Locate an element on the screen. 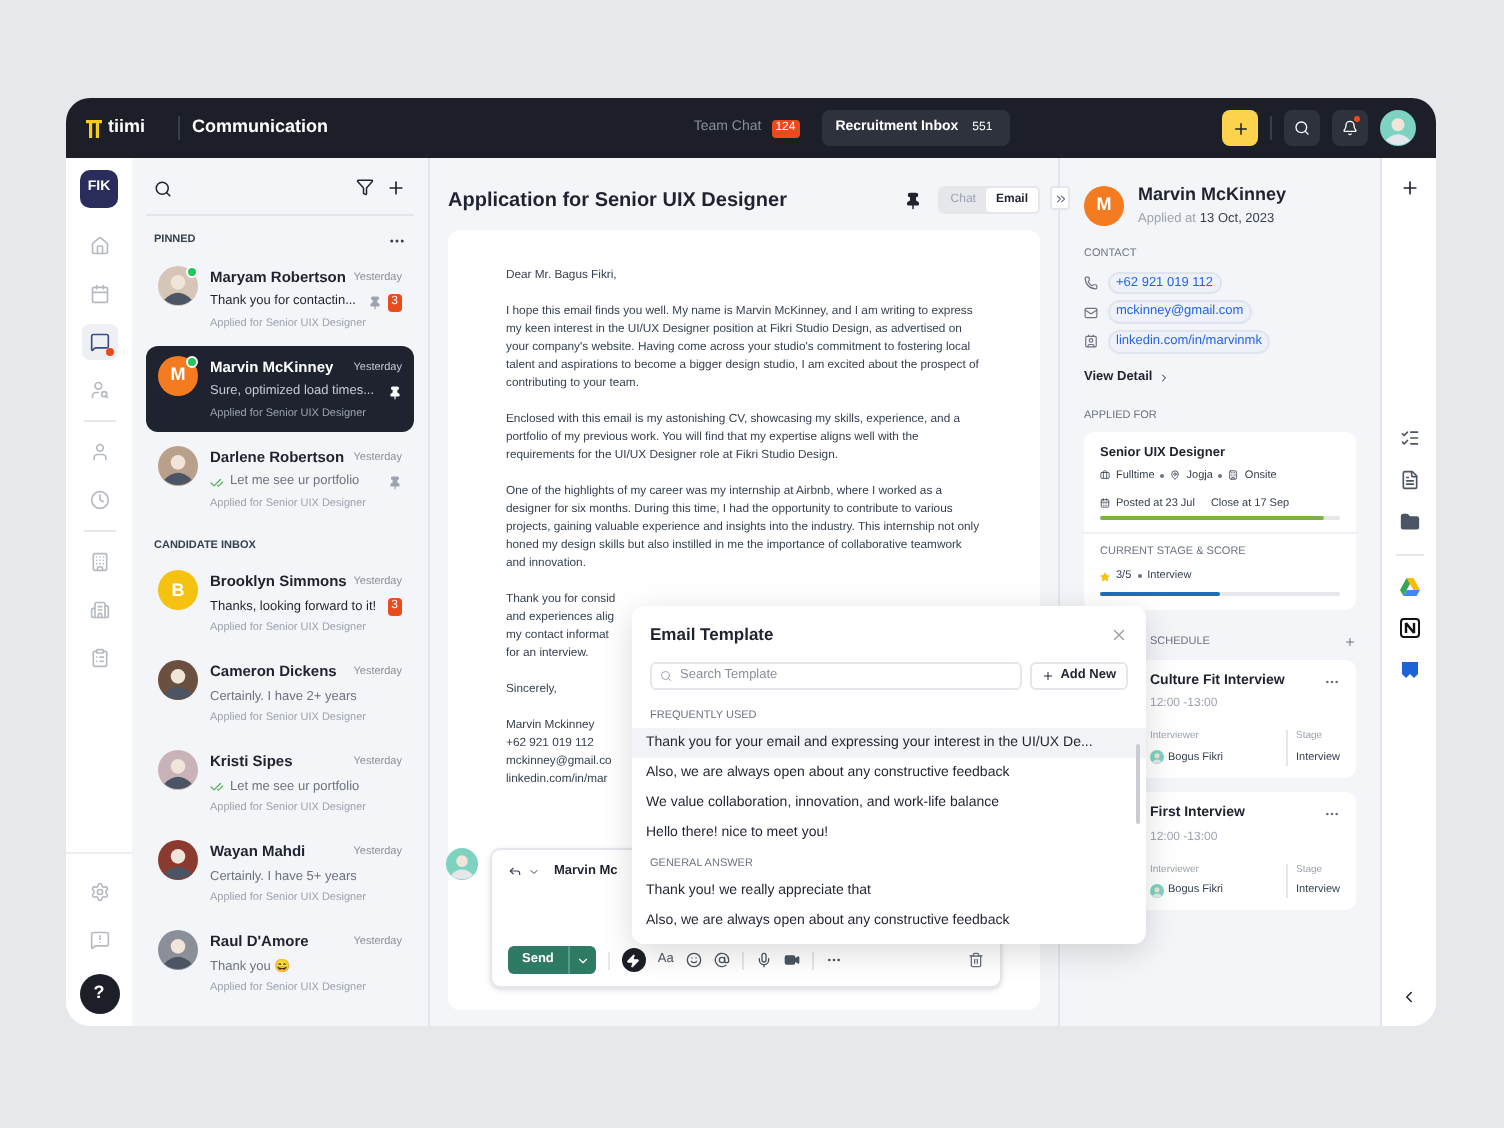 The height and width of the screenshot is (1128, 1504). add-button is located at coordinates (1240, 128).